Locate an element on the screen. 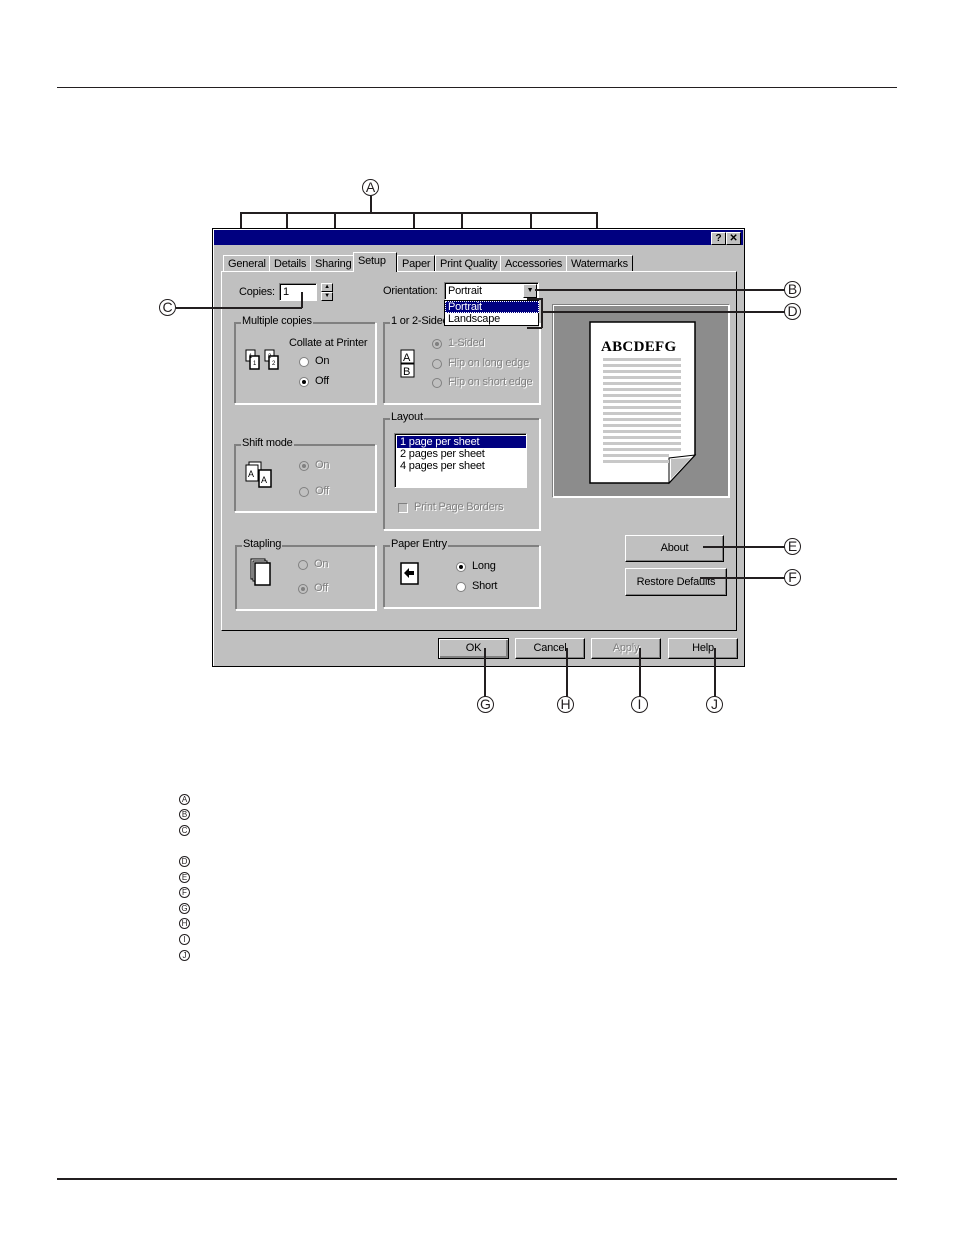  sided-title: 1 or 2-Sided is located at coordinates (420, 321).